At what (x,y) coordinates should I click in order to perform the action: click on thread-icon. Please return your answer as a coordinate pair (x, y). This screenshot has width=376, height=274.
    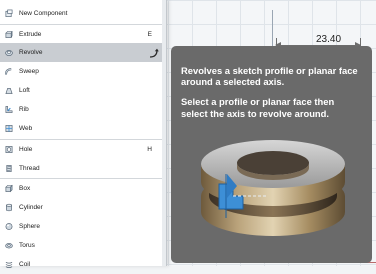
    Looking at the image, I should click on (9, 169).